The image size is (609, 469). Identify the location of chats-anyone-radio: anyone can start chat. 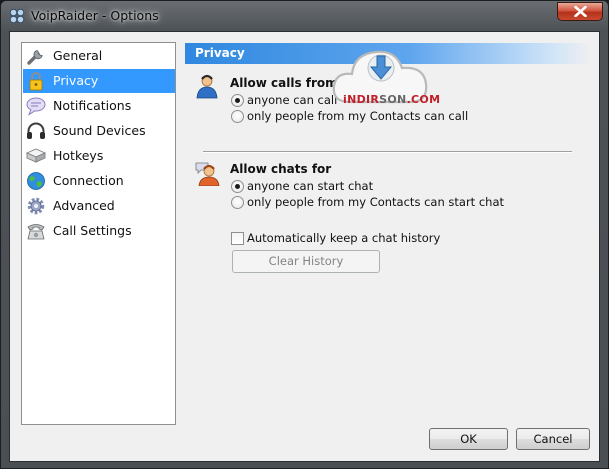
(302, 187).